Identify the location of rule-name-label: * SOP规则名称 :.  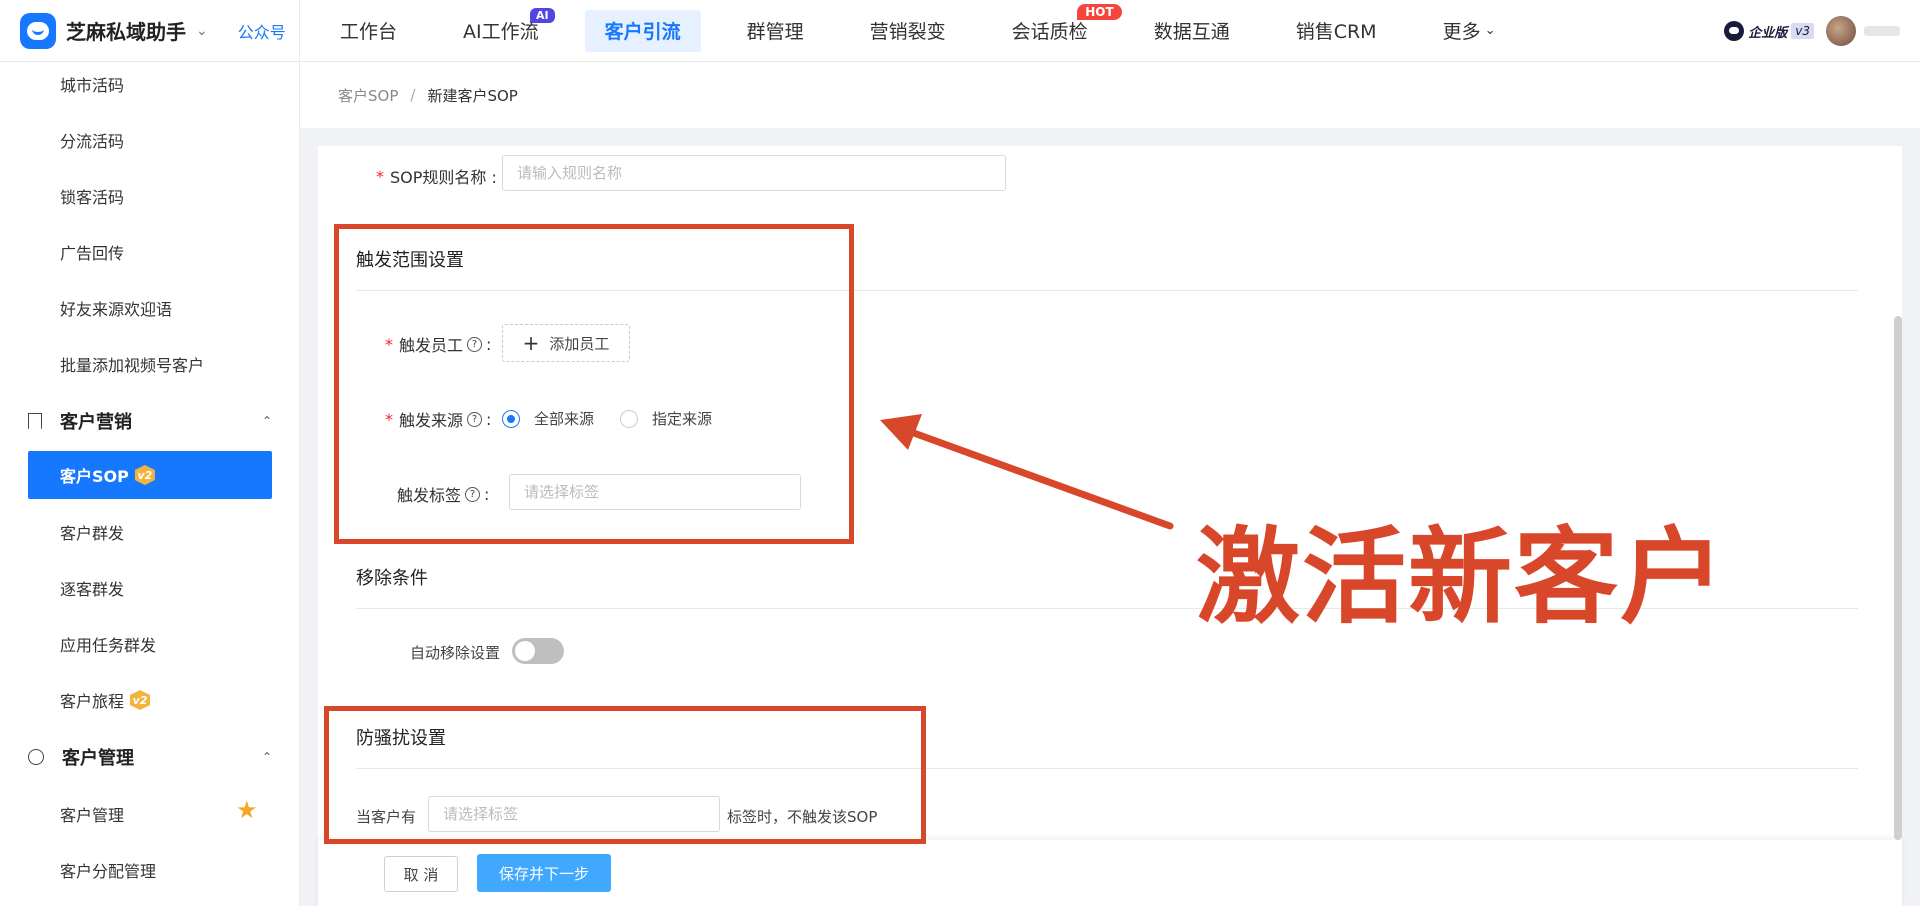
(436, 176).